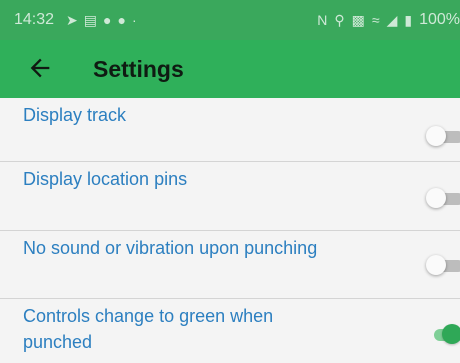 The width and height of the screenshot is (460, 363). I want to click on nfc-icon: N, so click(322, 20).